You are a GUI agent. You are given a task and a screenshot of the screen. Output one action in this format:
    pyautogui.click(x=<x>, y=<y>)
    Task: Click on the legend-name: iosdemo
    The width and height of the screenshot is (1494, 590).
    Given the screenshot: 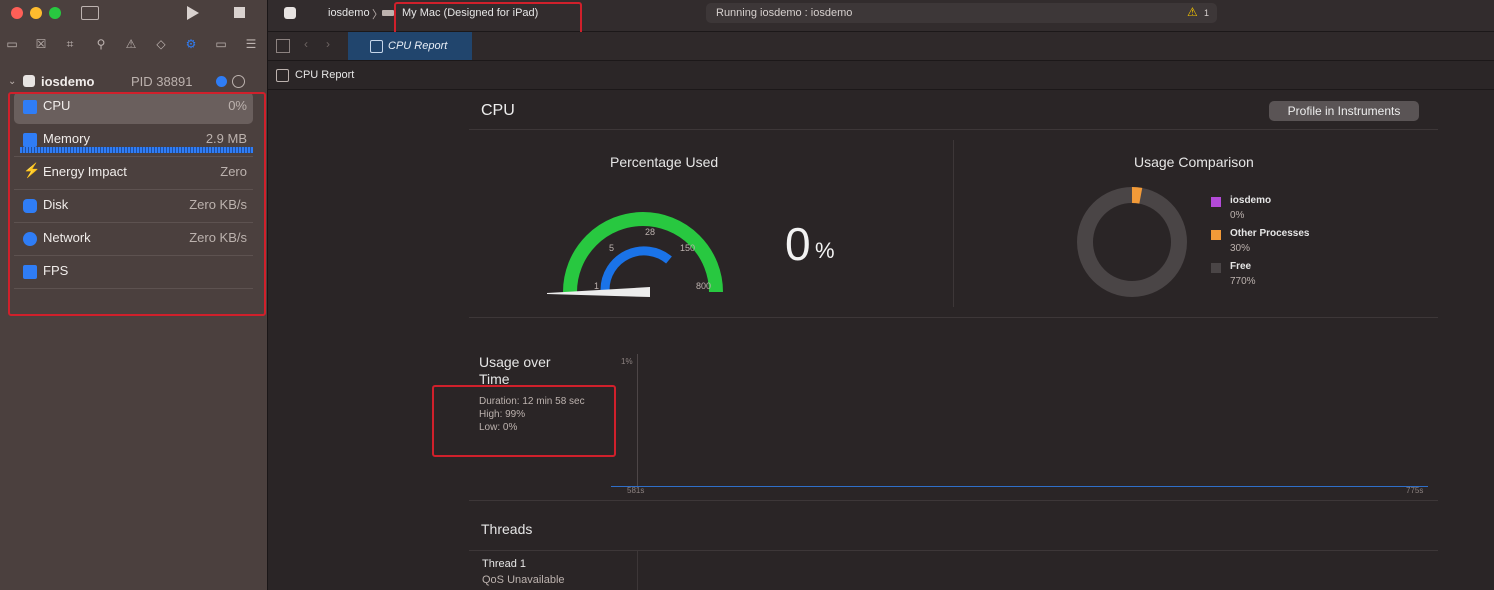 What is the action you would take?
    pyautogui.click(x=1251, y=200)
    